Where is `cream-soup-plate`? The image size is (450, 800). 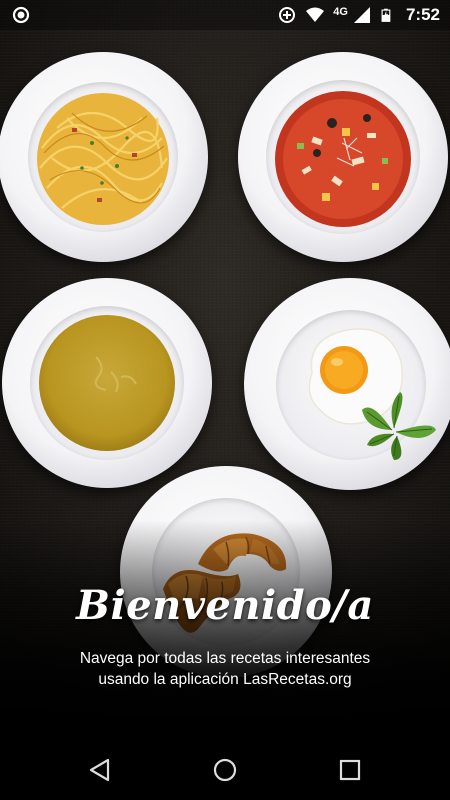 cream-soup-plate is located at coordinates (107, 383).